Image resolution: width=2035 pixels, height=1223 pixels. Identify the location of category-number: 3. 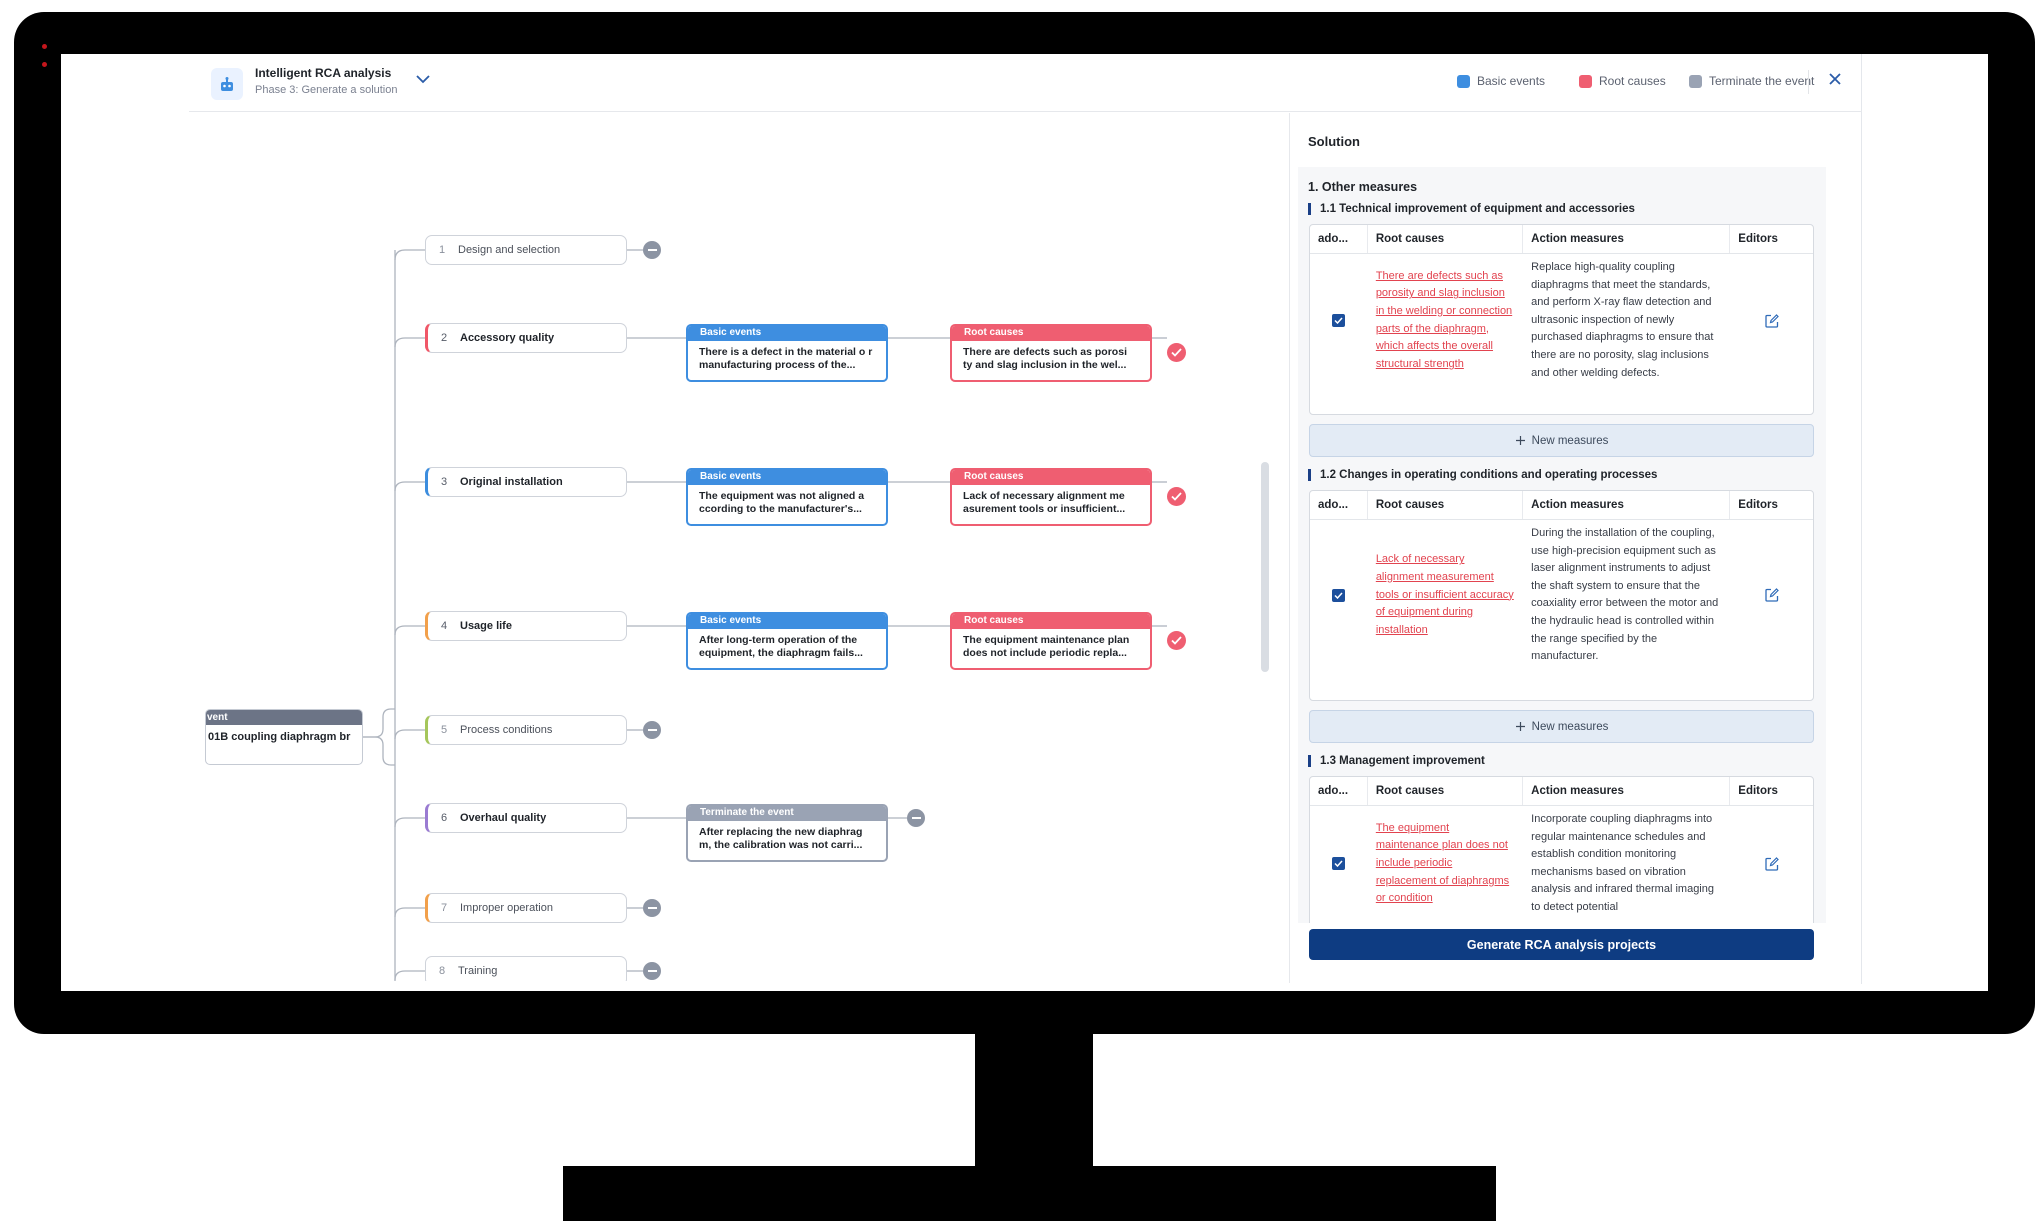
(444, 482).